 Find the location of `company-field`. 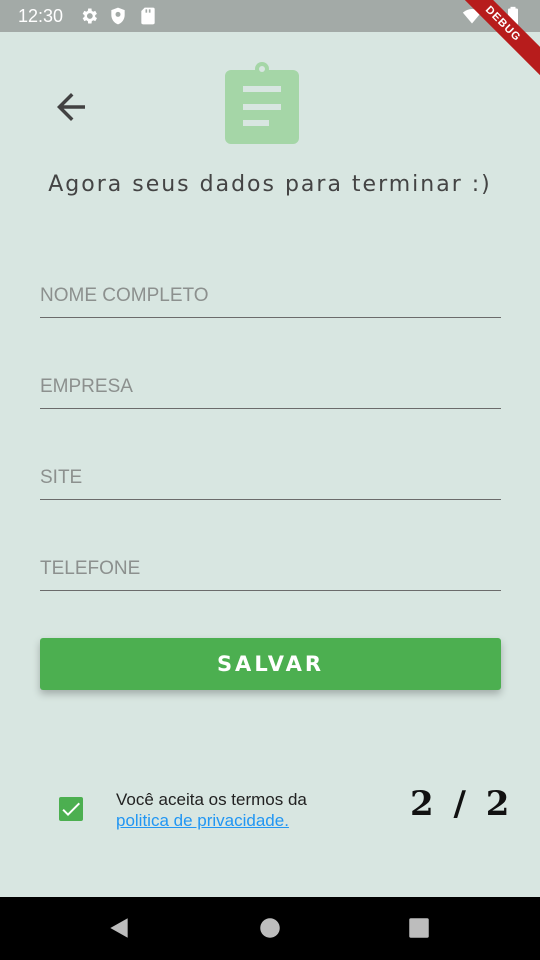

company-field is located at coordinates (270, 385).